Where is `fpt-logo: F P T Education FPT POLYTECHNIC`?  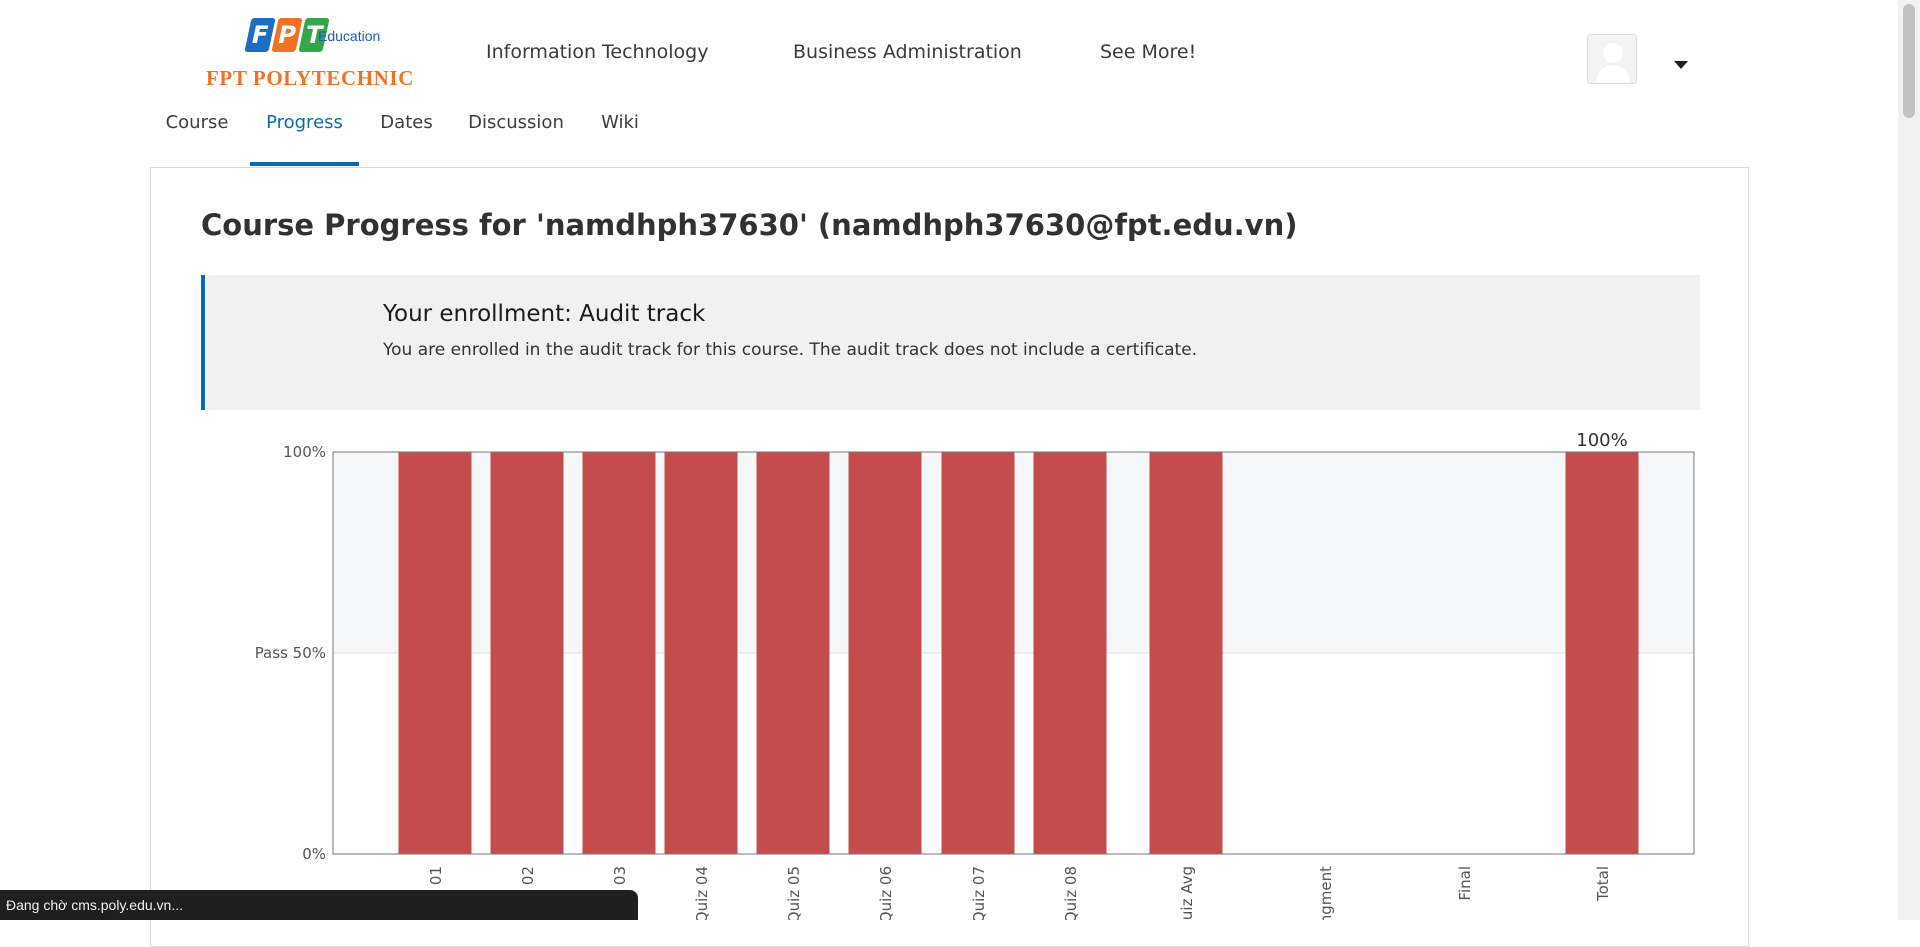 fpt-logo: F P T Education FPT POLYTECHNIC is located at coordinates (314, 54).